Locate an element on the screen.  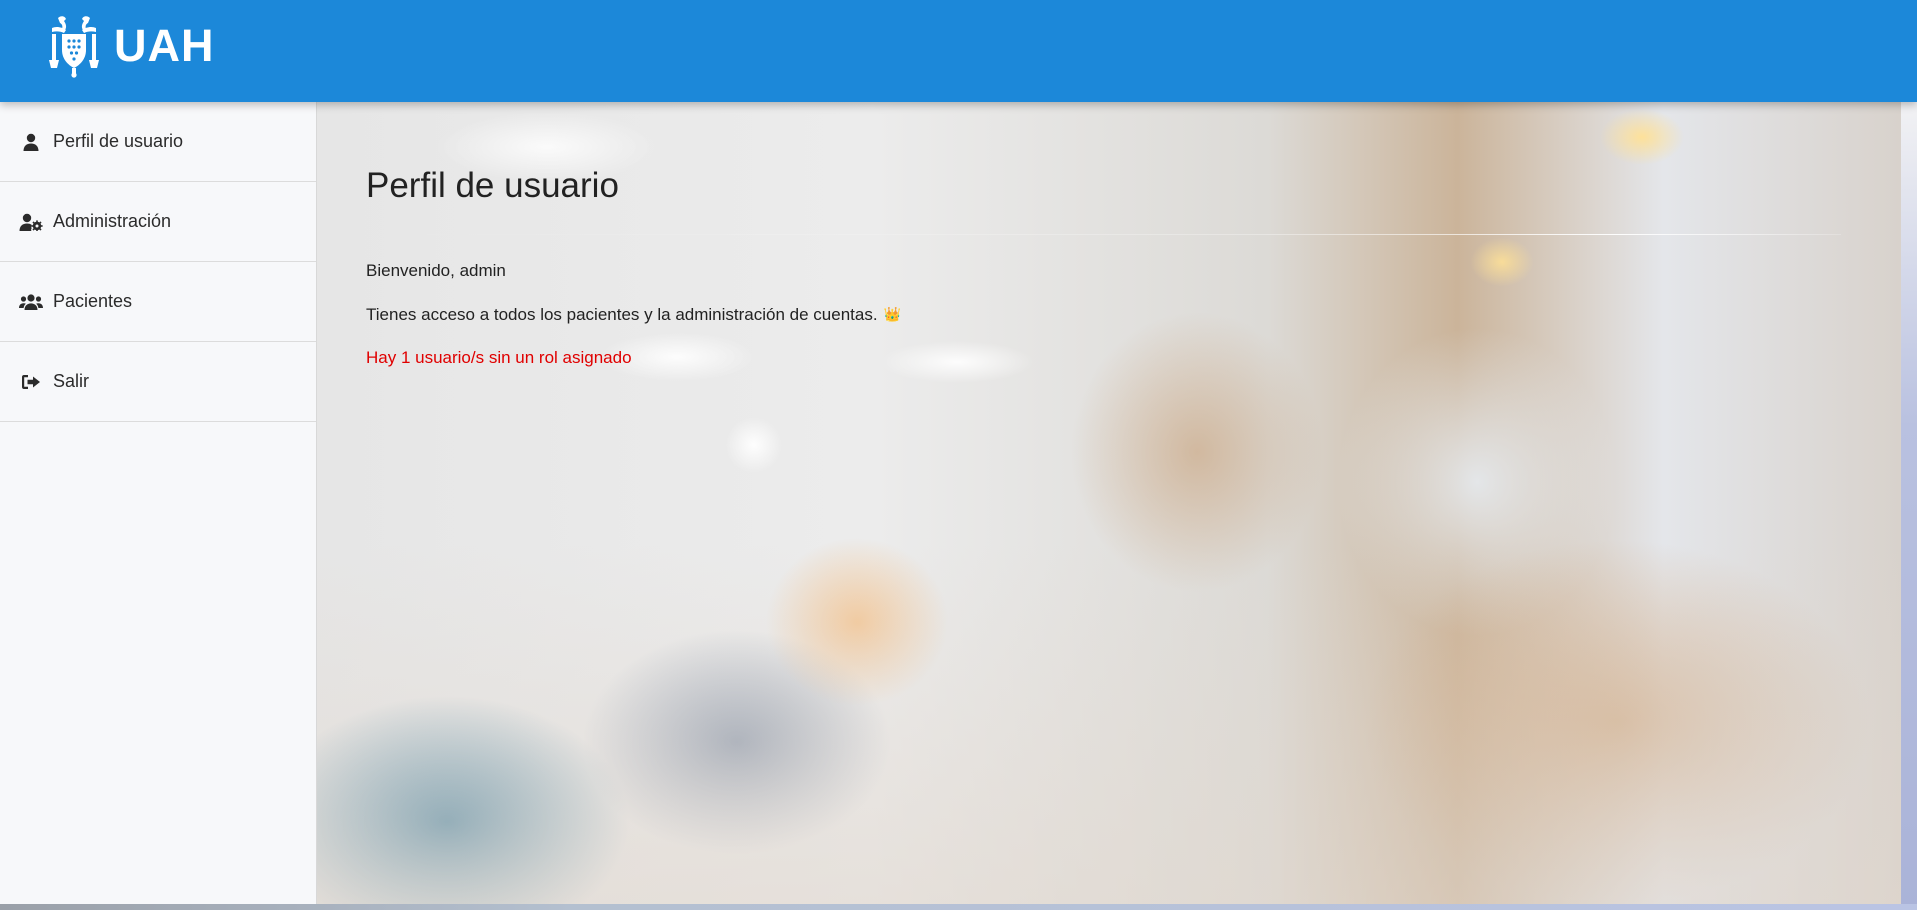
sidebar-item-label: Perfil de usuario is located at coordinates (118, 141).